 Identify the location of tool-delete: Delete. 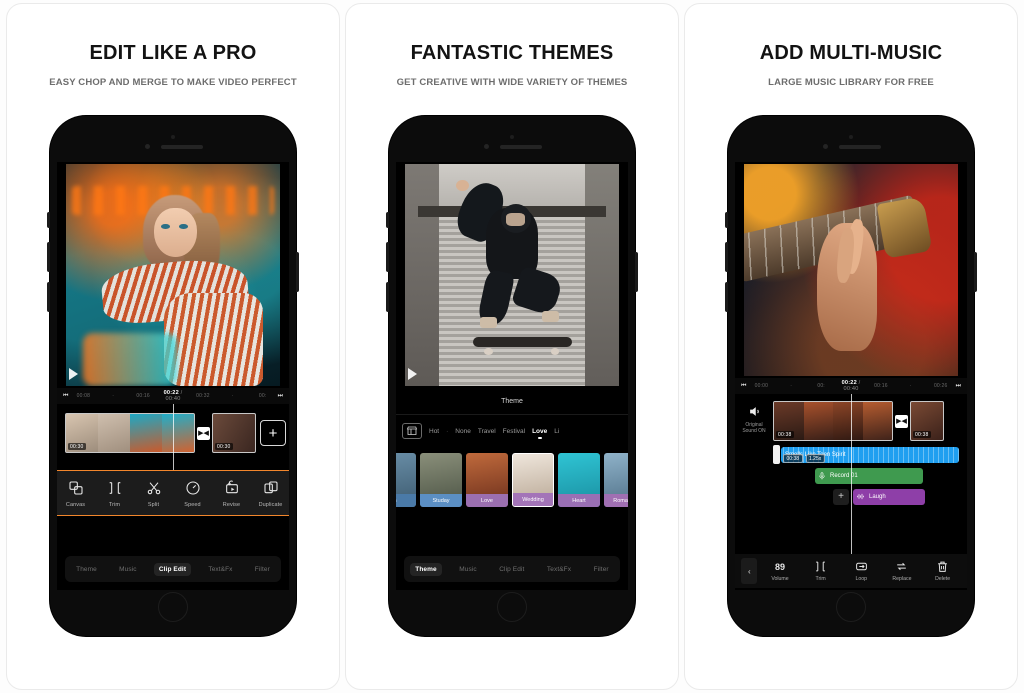
(943, 571).